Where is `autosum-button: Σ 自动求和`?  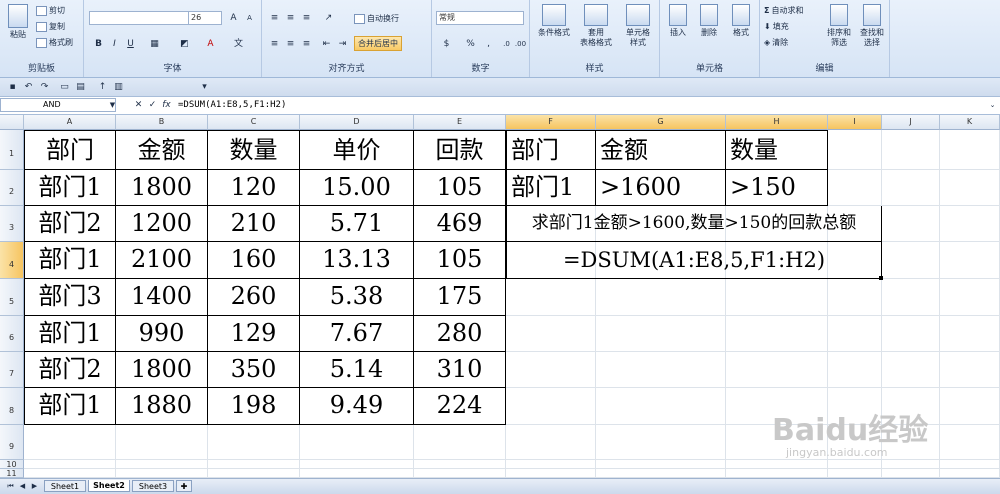
autosum-button: Σ 自动求和 is located at coordinates (783, 10).